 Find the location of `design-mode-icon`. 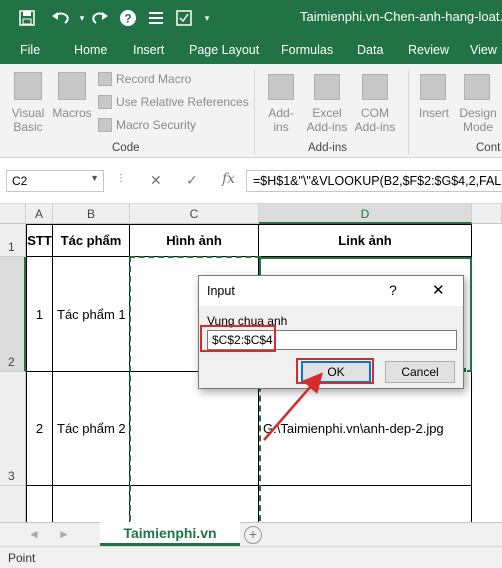

design-mode-icon is located at coordinates (477, 87).